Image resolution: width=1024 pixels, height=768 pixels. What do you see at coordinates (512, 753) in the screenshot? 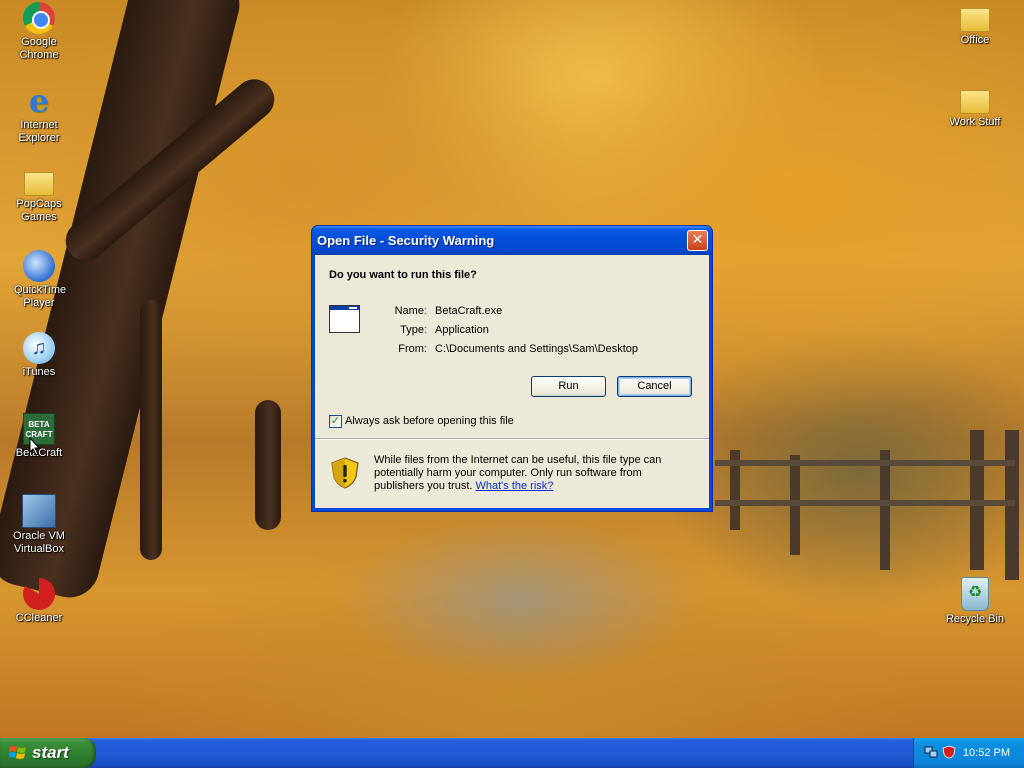
I see `taskbar: start 10:52 PM` at bounding box center [512, 753].